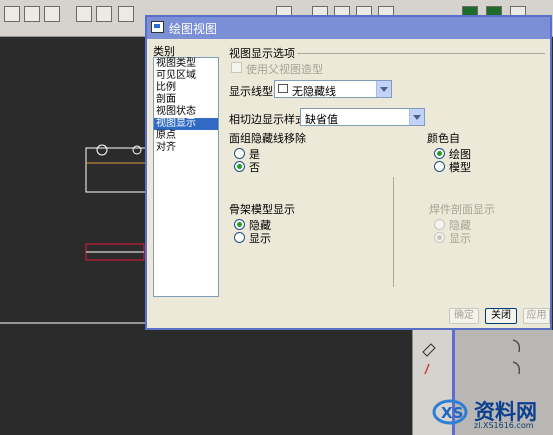 Image resolution: width=553 pixels, height=435 pixels. Describe the element at coordinates (321, 119) in the screenshot. I see `tangent-edge-value: 缺省值` at that location.